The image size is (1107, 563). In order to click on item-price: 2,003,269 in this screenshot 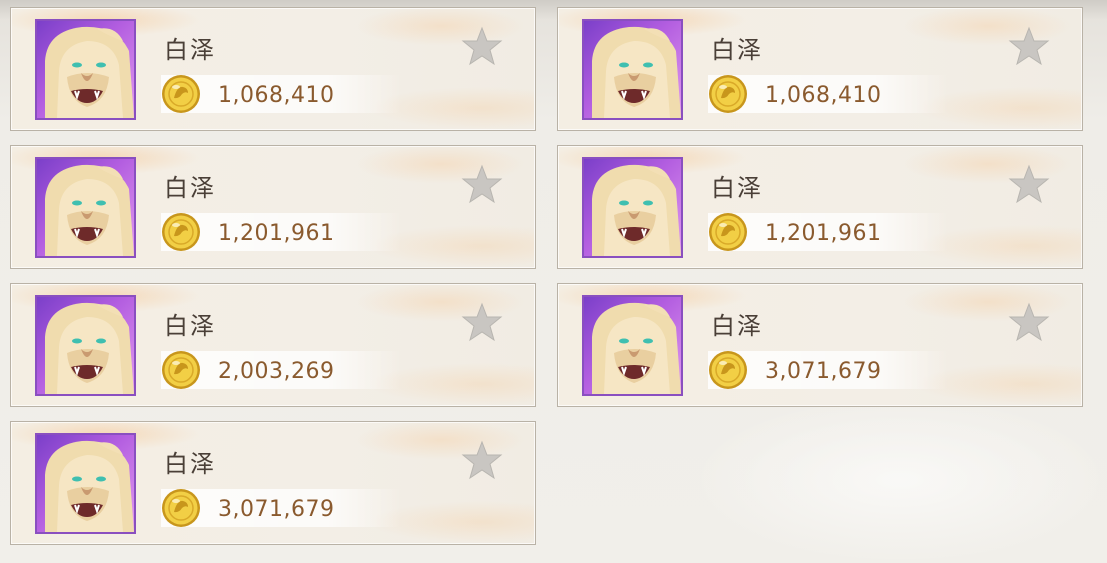, I will do `click(276, 371)`.